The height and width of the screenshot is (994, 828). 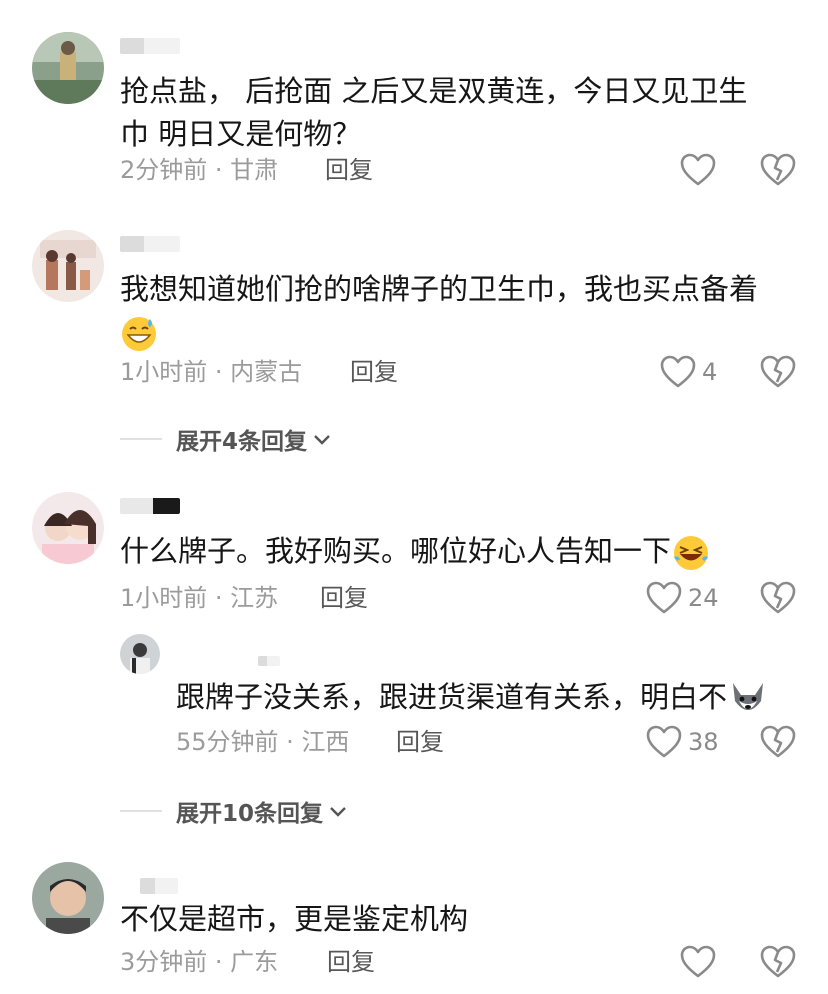 I want to click on expand-replies-button: 展开10条回复, so click(x=234, y=811).